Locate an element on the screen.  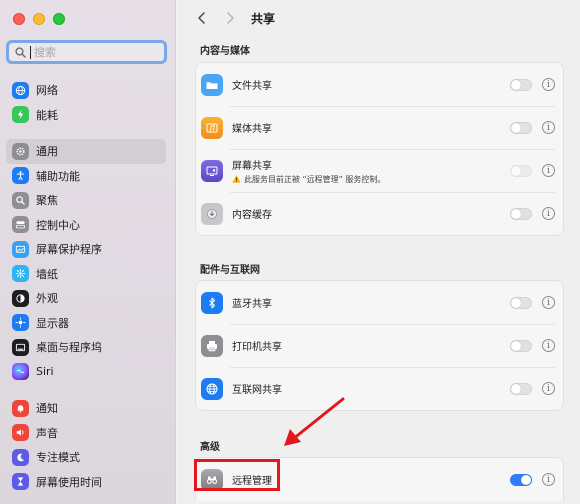
toolbar: 共享 is located at coordinates (378, 18).